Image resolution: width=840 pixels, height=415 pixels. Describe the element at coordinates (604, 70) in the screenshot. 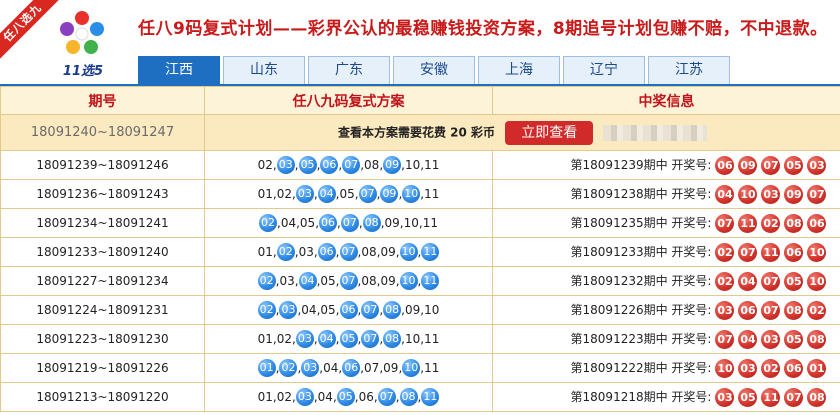

I see `tab-region: 辽宁` at that location.